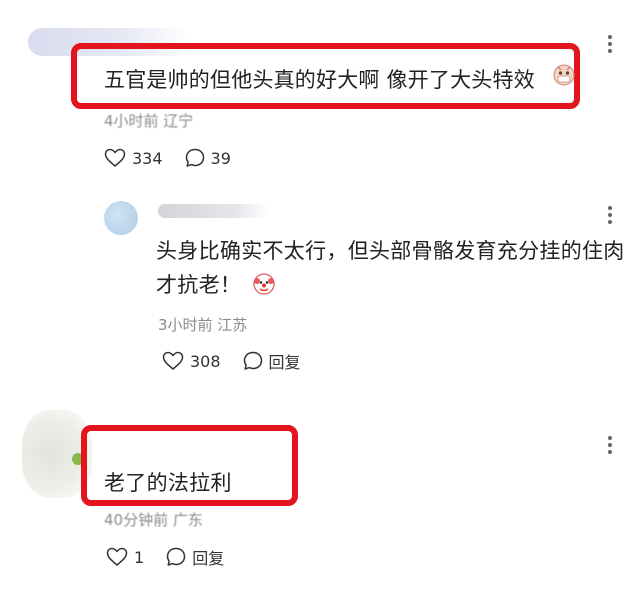 This screenshot has height=603, width=640. Describe the element at coordinates (213, 211) in the screenshot. I see `username-blurred` at that location.